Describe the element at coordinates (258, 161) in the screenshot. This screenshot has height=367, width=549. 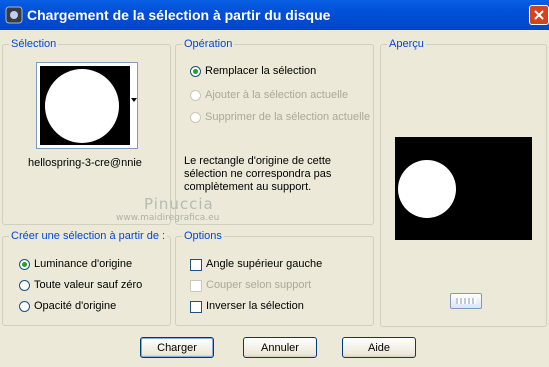
I see `operation-message-line-1: Le rectangle d'origine de cette` at that location.